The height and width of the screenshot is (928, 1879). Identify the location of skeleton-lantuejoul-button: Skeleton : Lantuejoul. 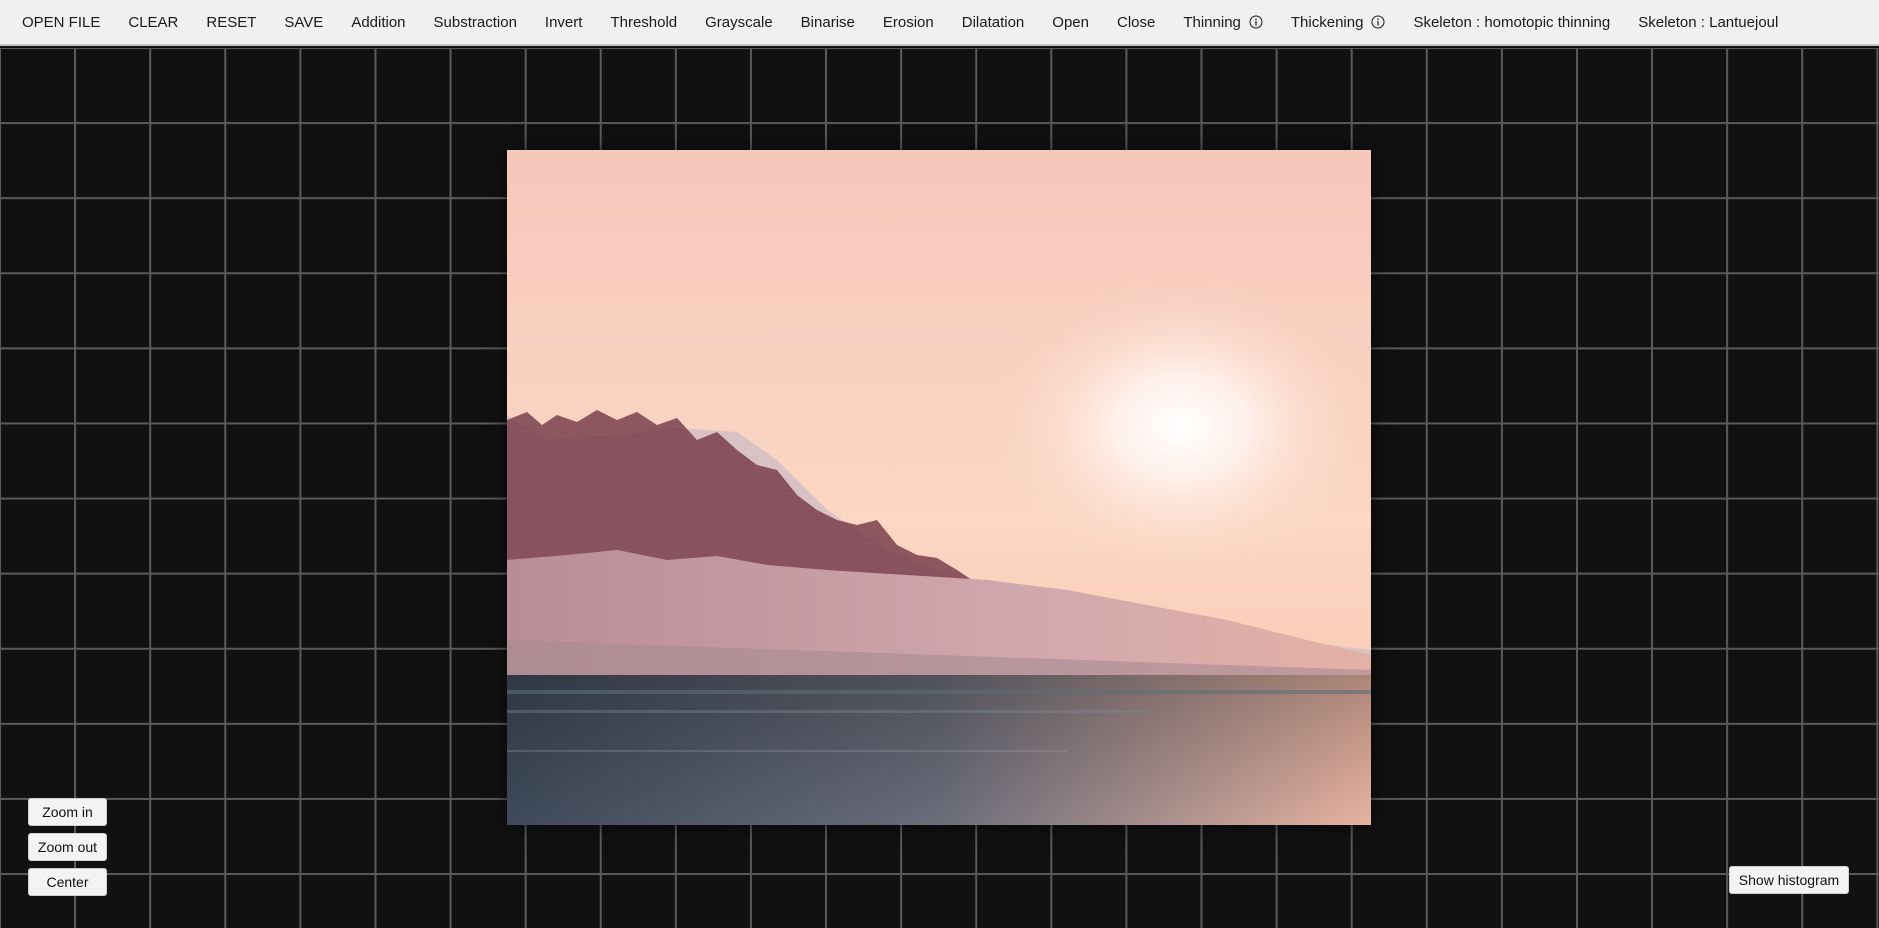
(1708, 22).